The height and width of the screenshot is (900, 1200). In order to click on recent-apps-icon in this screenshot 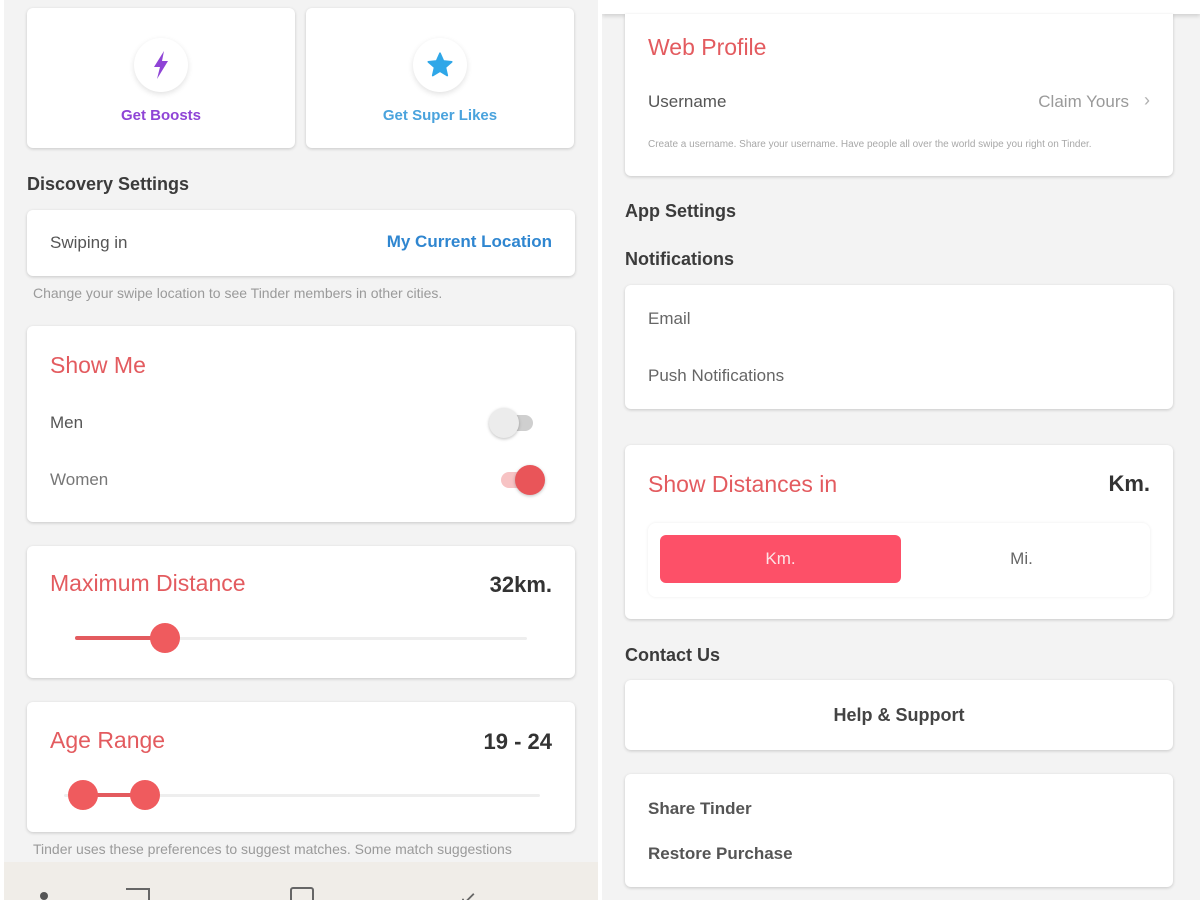, I will do `click(138, 894)`.